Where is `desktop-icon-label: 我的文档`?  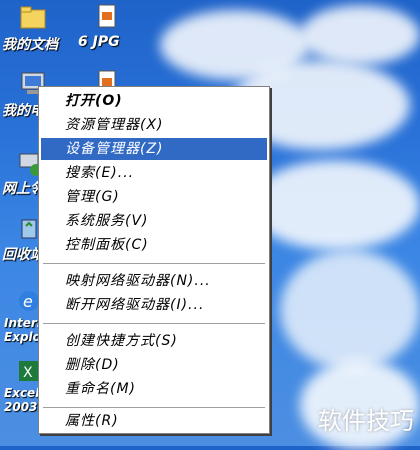
desktop-icon-label: 我的文档 is located at coordinates (30, 45).